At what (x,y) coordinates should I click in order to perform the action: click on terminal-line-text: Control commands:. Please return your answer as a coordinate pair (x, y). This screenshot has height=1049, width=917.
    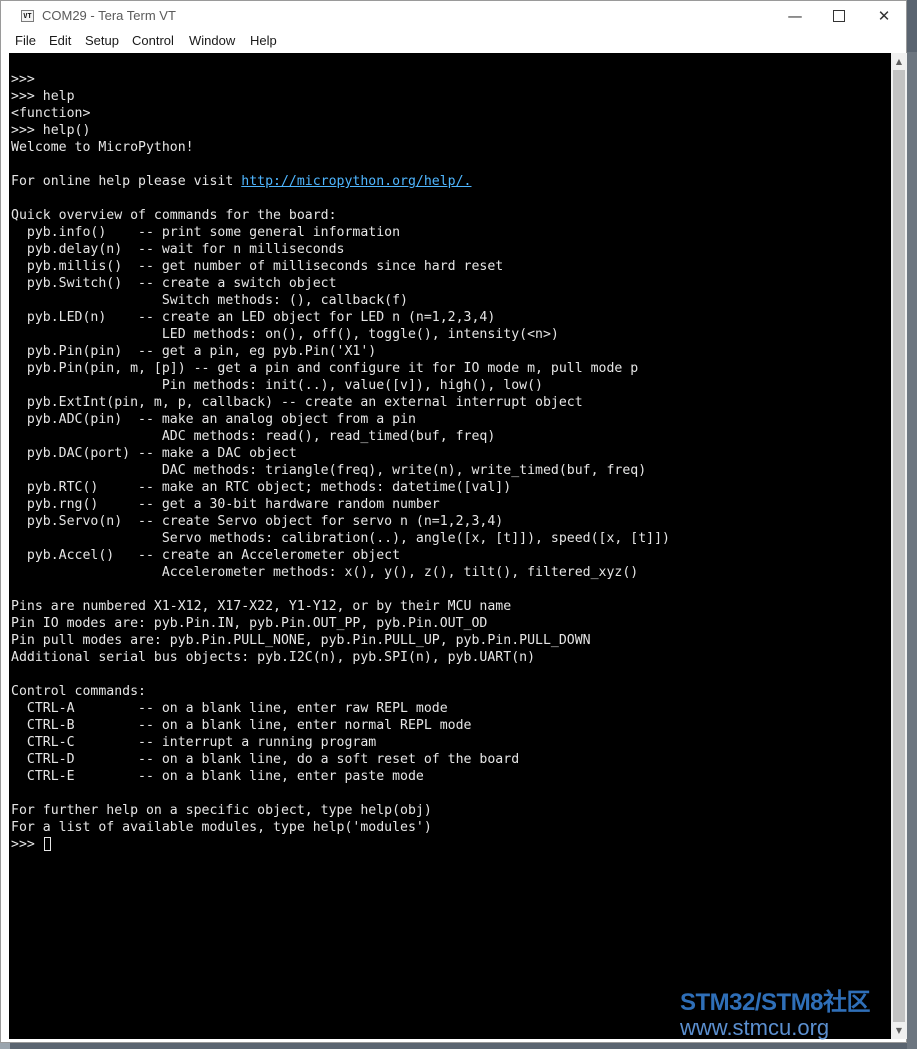
    Looking at the image, I should click on (78, 691).